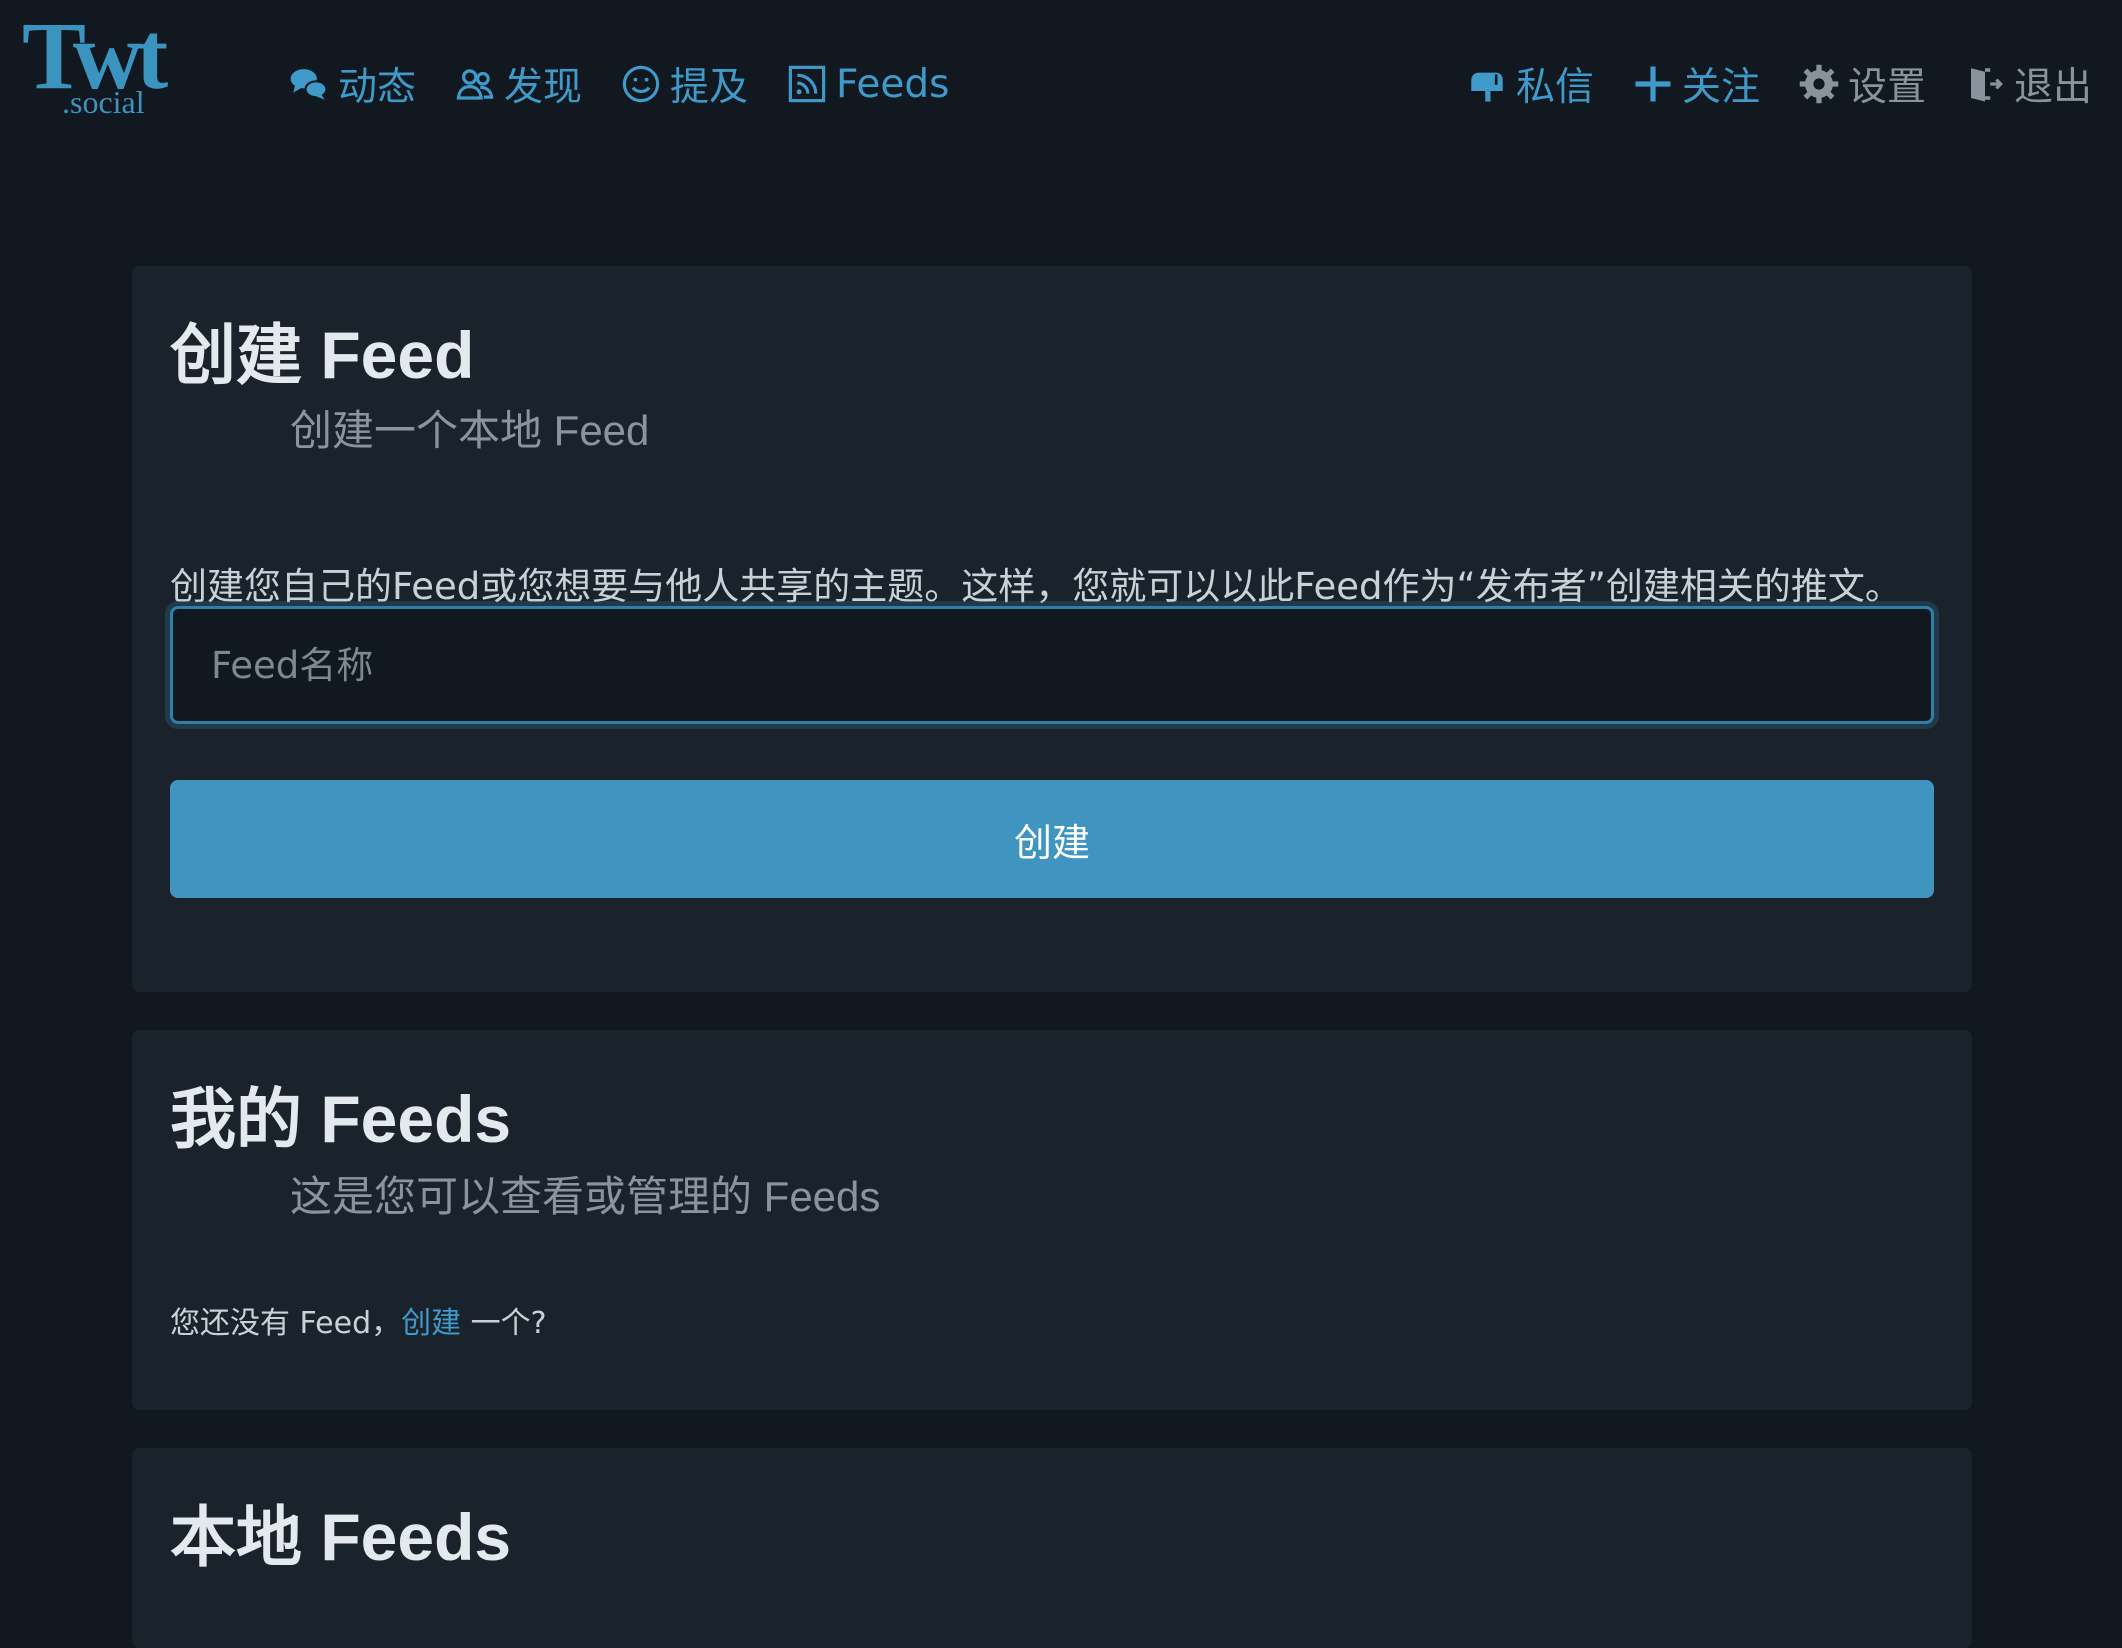  What do you see at coordinates (322, 355) in the screenshot?
I see `create-feed-title: 创建 Feed` at bounding box center [322, 355].